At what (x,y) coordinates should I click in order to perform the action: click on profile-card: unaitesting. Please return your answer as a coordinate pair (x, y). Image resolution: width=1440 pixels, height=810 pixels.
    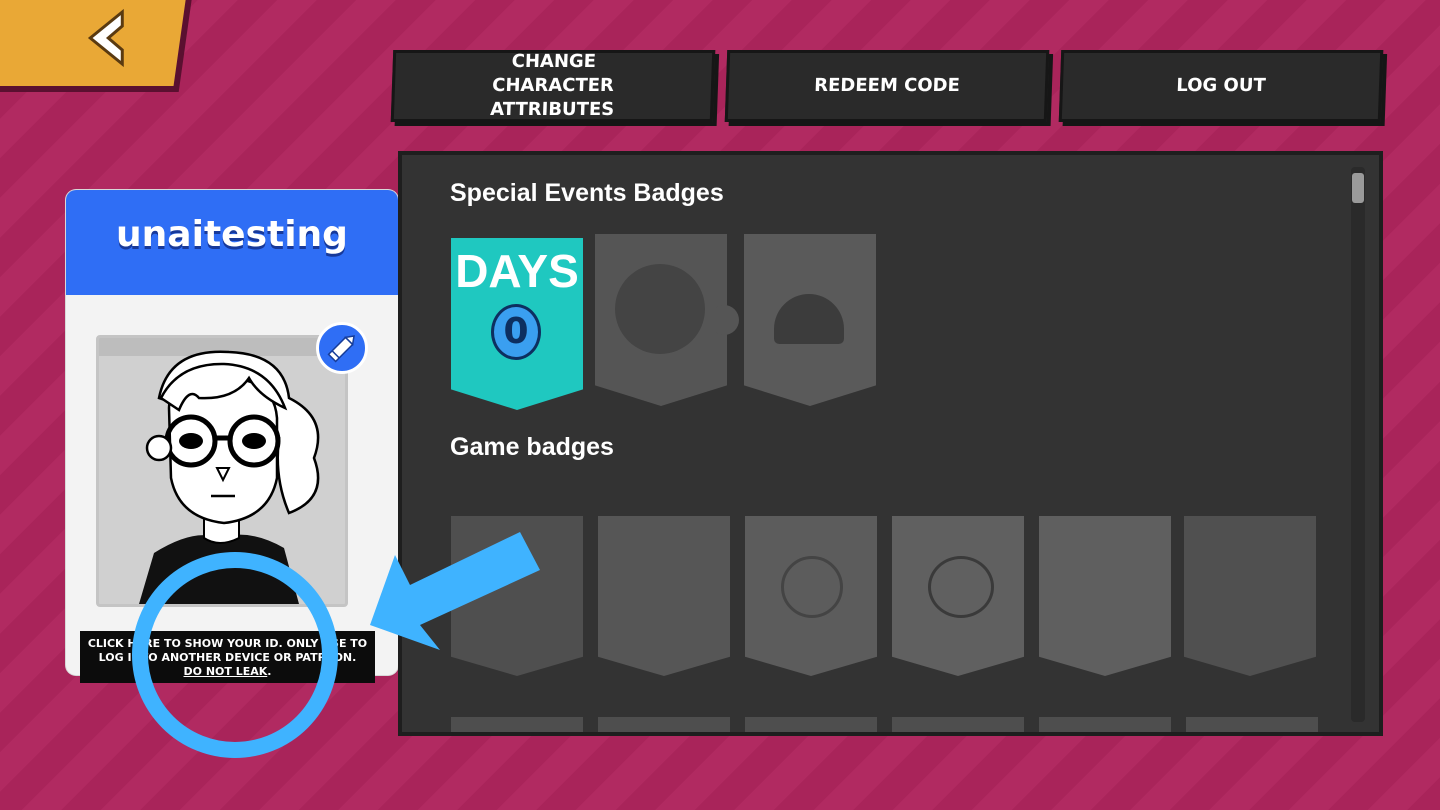
    Looking at the image, I should click on (232, 432).